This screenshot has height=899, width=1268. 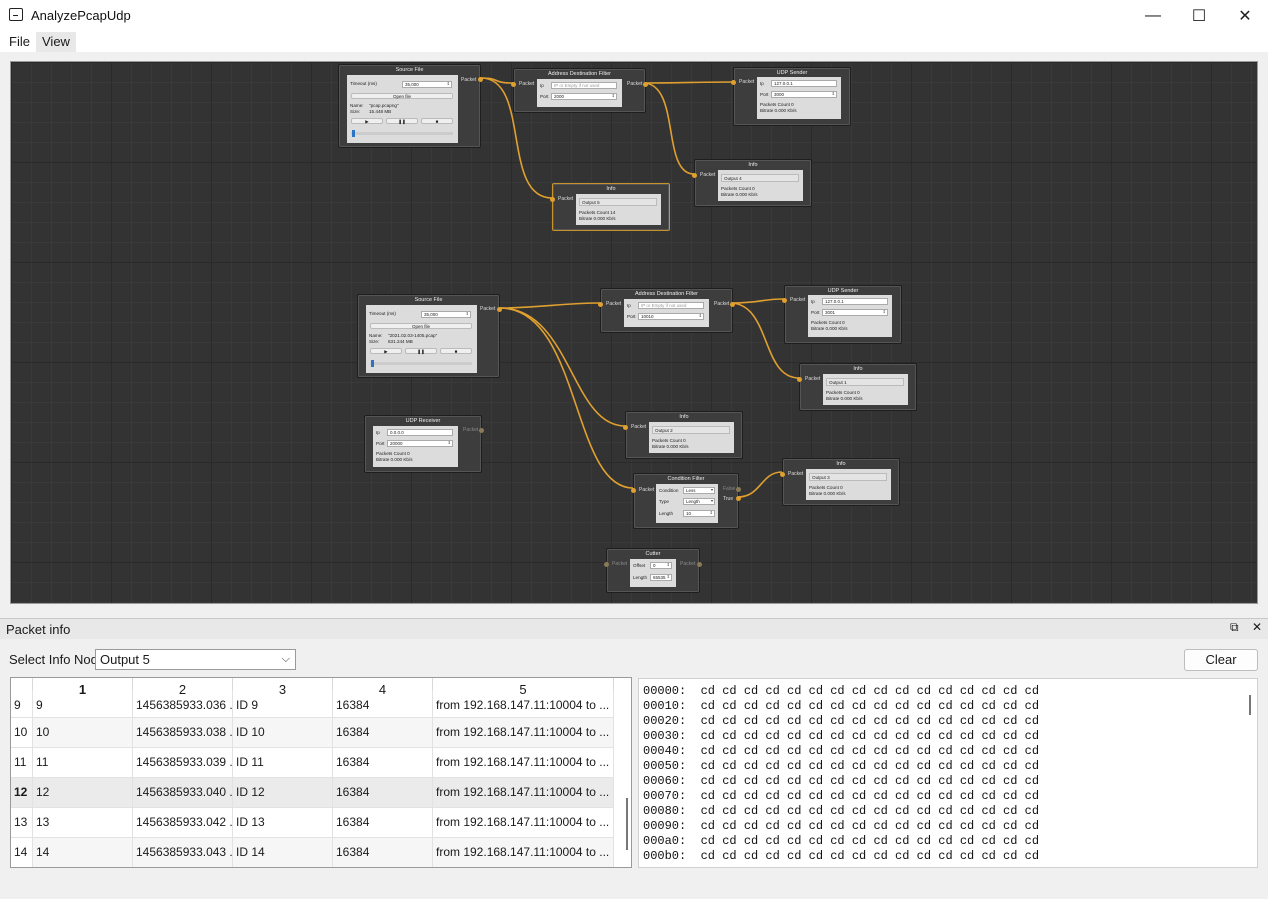 I want to click on timeout-input: 35,000 ⇕, so click(x=427, y=84).